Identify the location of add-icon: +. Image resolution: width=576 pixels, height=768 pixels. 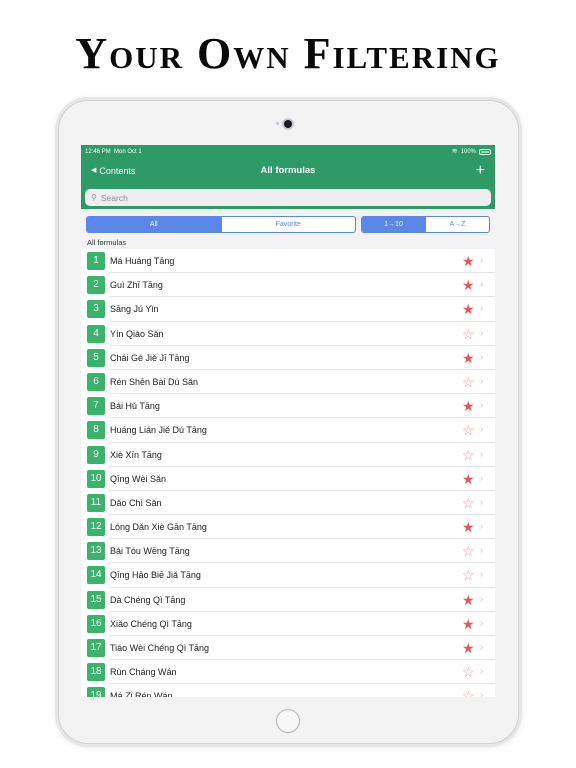
(480, 171).